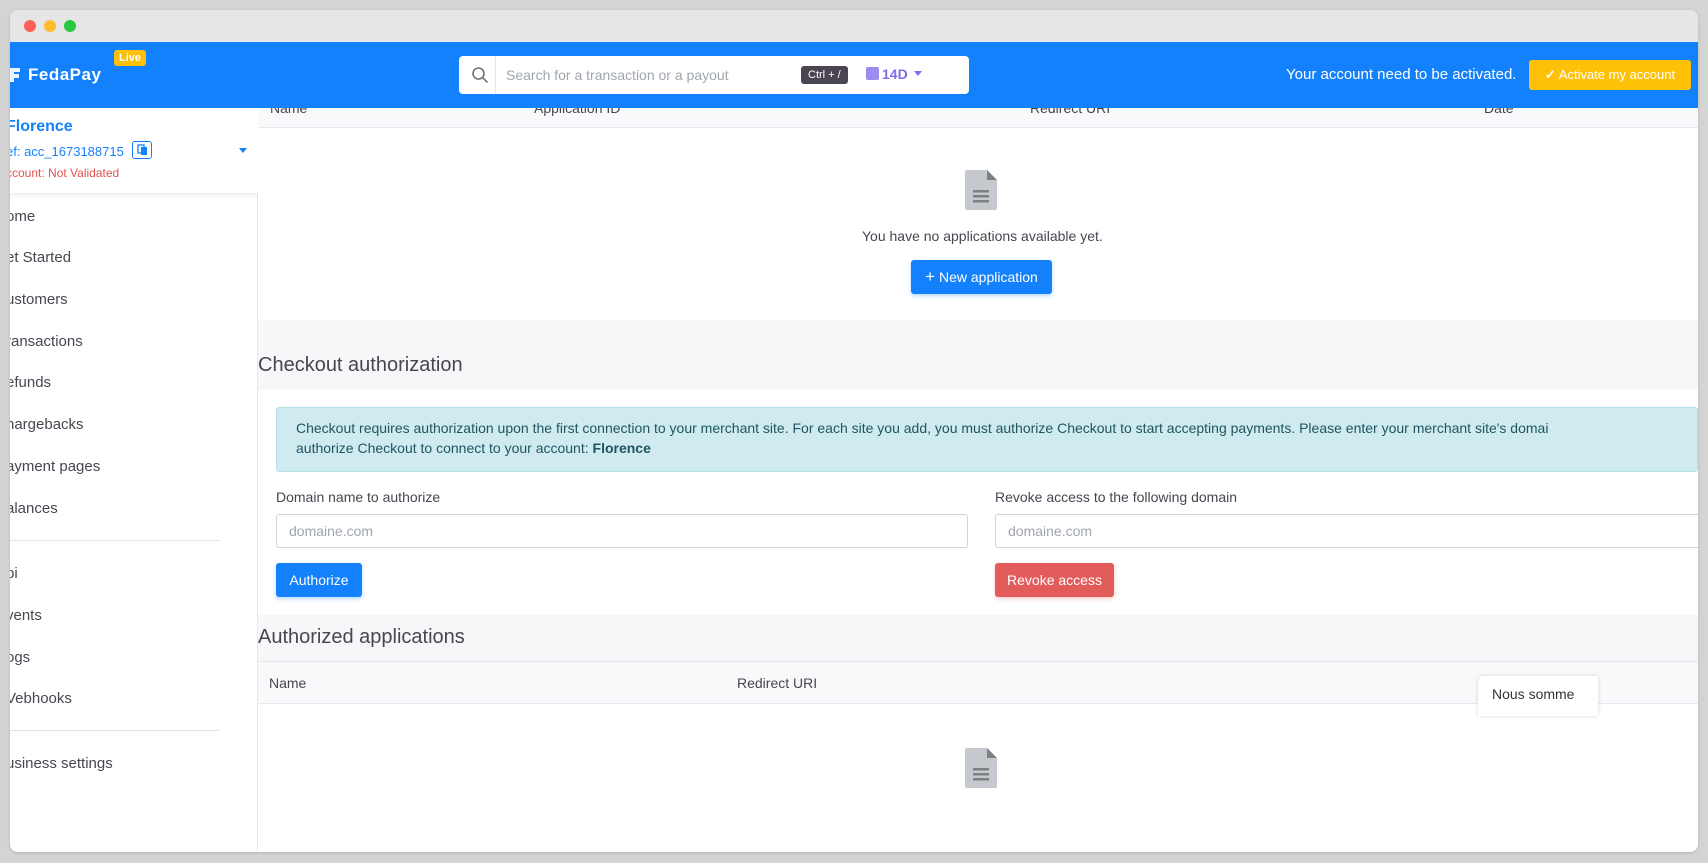 Image resolution: width=1708 pixels, height=863 pixels. I want to click on account-ref: ef: acc_1673188715, so click(67, 151).